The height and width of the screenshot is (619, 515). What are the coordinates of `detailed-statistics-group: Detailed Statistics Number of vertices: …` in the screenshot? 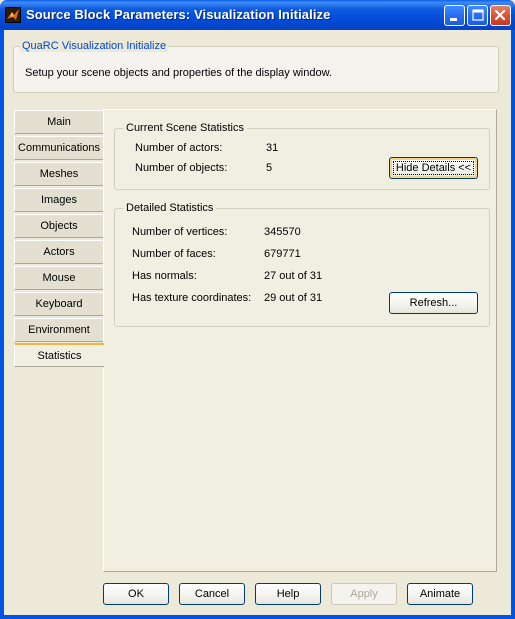 It's located at (302, 264).